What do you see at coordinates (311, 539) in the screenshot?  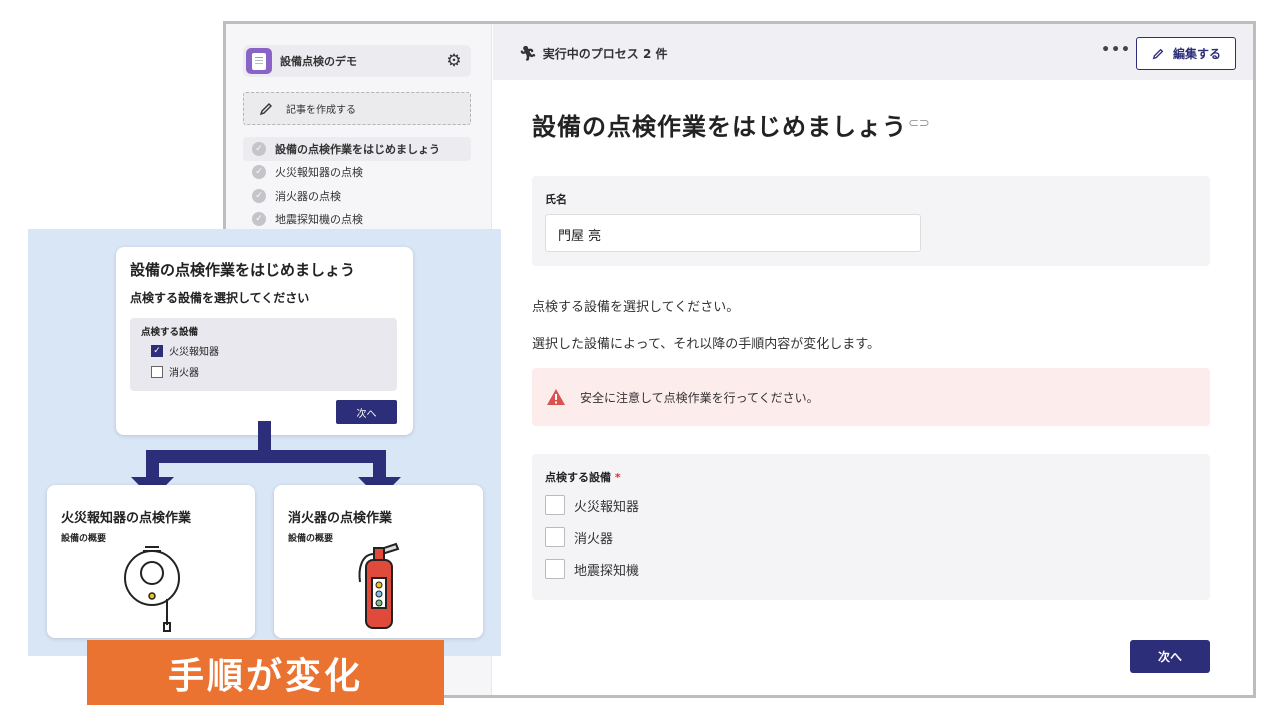 I see `fire-extinguisher-subtitle: 設備の概要` at bounding box center [311, 539].